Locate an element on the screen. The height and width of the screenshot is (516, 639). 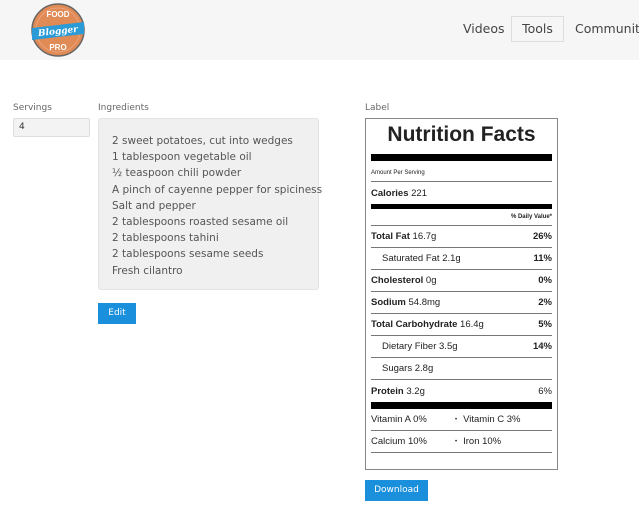
nutrition-facts-title: Nutrition Facts is located at coordinates (461, 134).